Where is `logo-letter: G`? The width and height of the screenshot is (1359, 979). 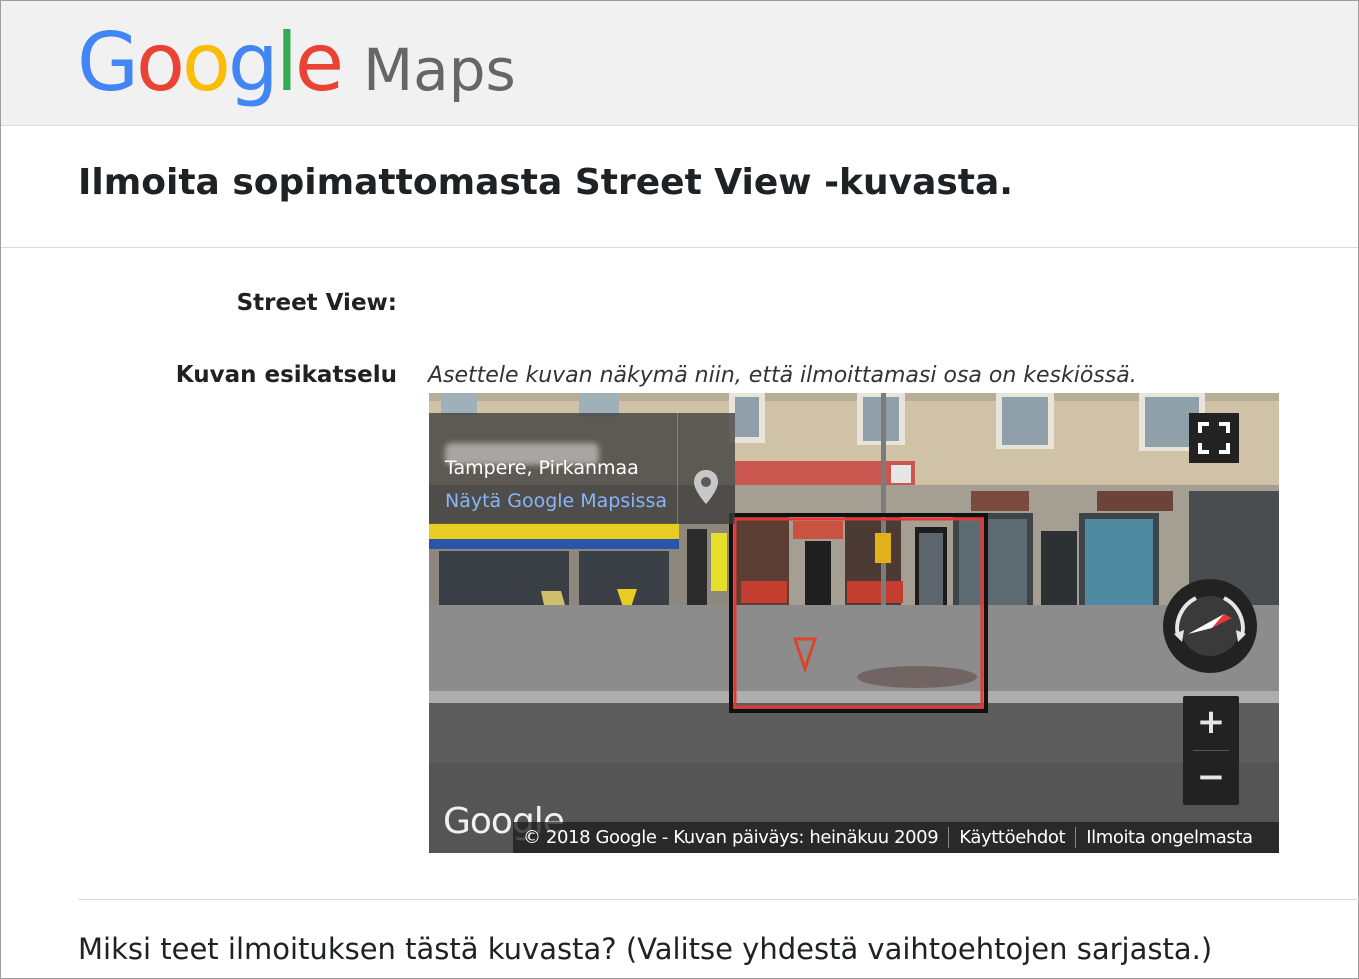
logo-letter: G is located at coordinates (108, 62).